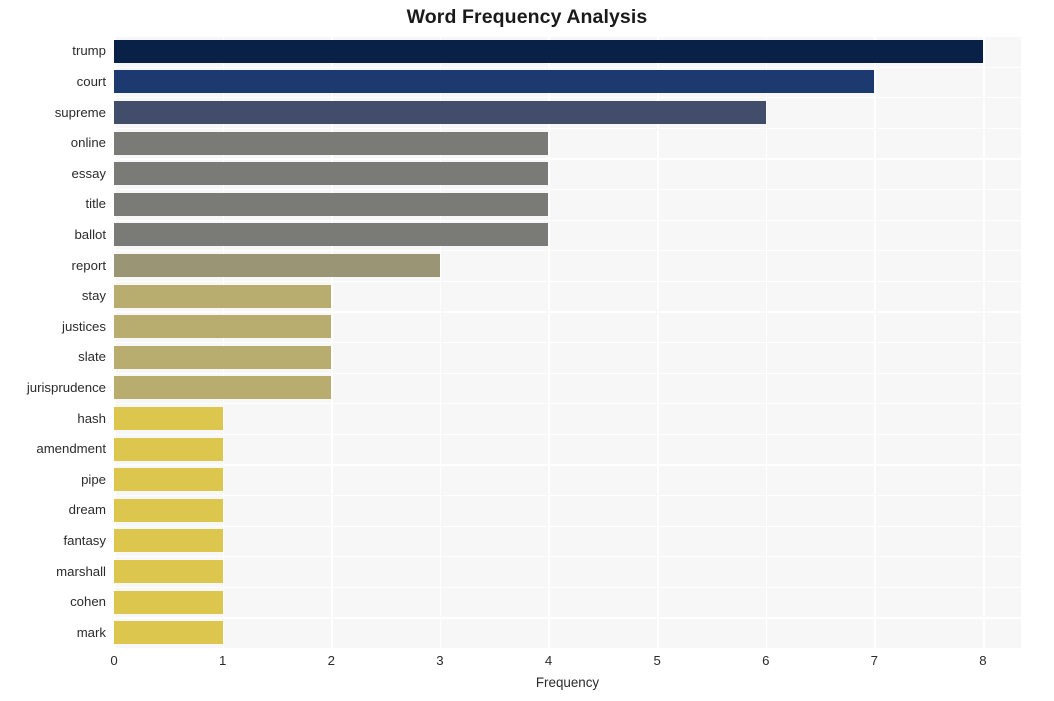 The image size is (1054, 701). I want to click on y-tick-label: essay, so click(88, 173).